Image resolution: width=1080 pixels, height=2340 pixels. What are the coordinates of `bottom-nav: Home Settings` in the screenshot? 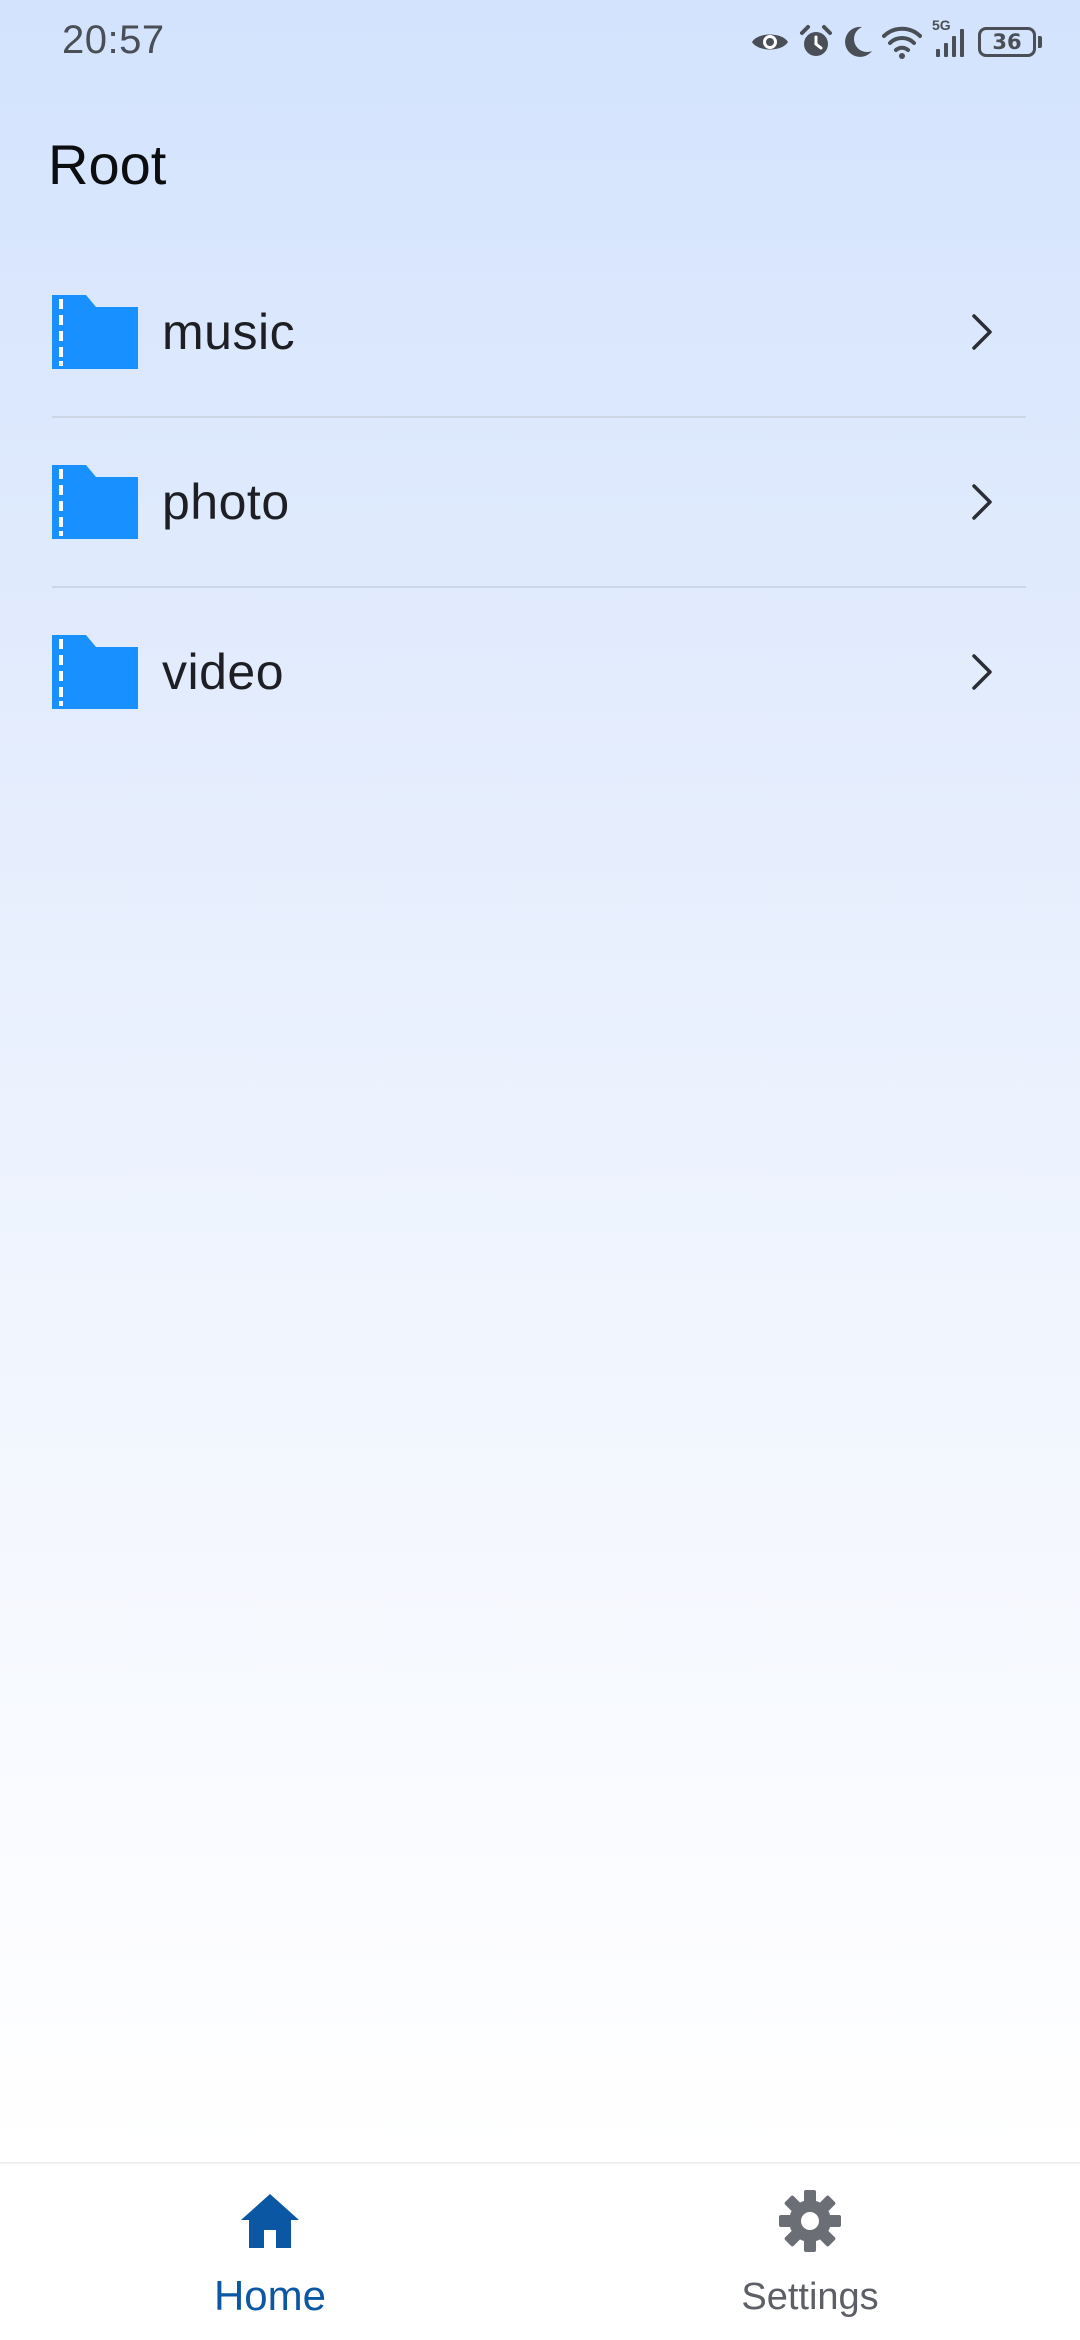 It's located at (540, 2251).